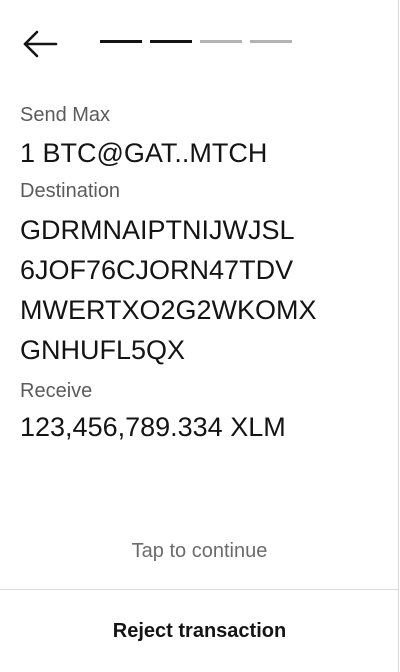  Describe the element at coordinates (70, 191) in the screenshot. I see `destination-label: Destination` at that location.